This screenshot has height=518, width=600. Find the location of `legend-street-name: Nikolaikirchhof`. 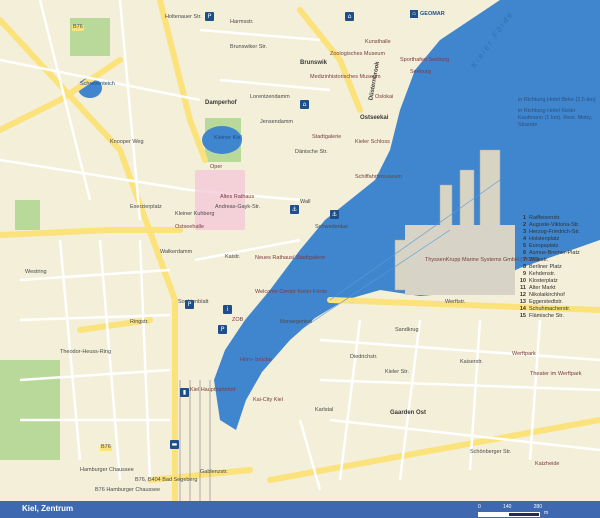

legend-street-name: Nikolaikirchhof is located at coordinates (547, 295).